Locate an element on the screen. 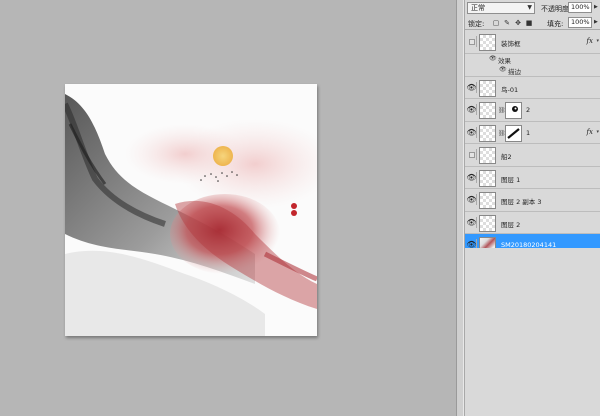 The image size is (600, 416). mask-brush-icon is located at coordinates (513, 133).